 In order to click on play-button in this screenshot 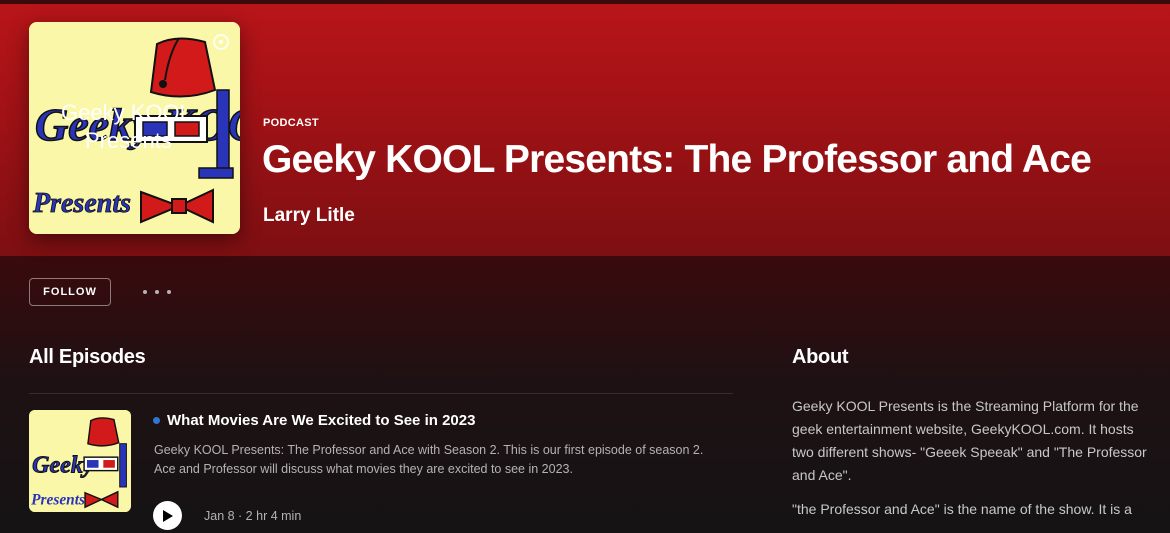, I will do `click(167, 515)`.